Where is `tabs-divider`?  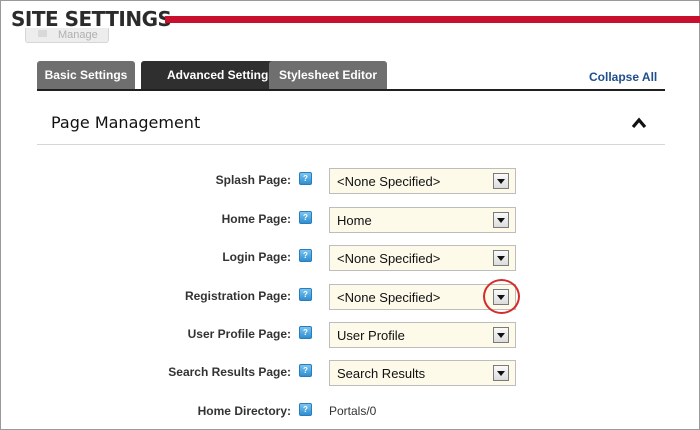
tabs-divider is located at coordinates (351, 90).